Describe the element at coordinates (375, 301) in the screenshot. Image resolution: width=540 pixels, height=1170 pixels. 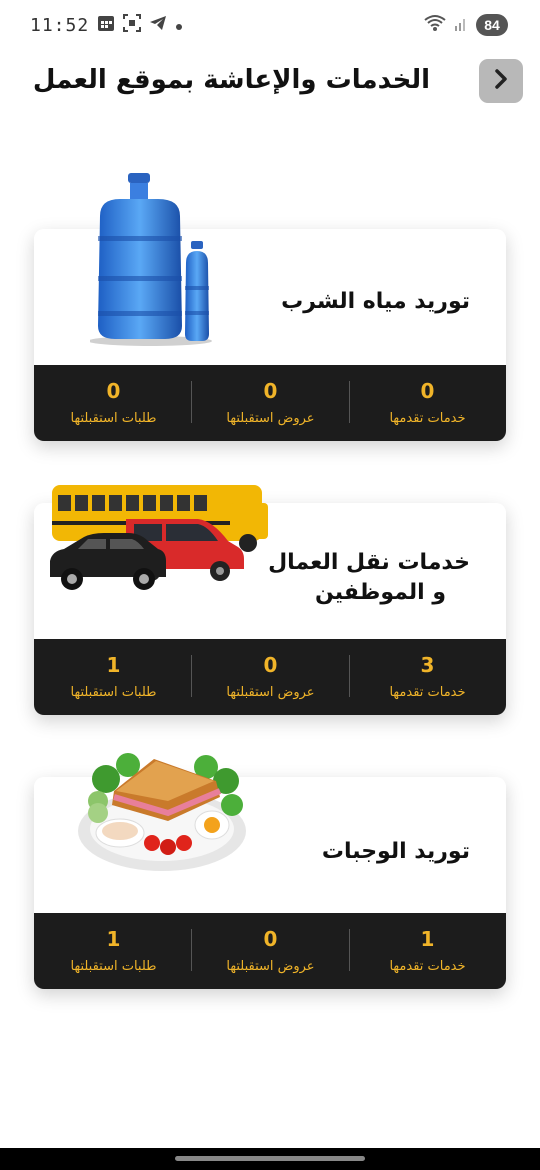
I see `card-title: توريد مياه الشرب` at that location.